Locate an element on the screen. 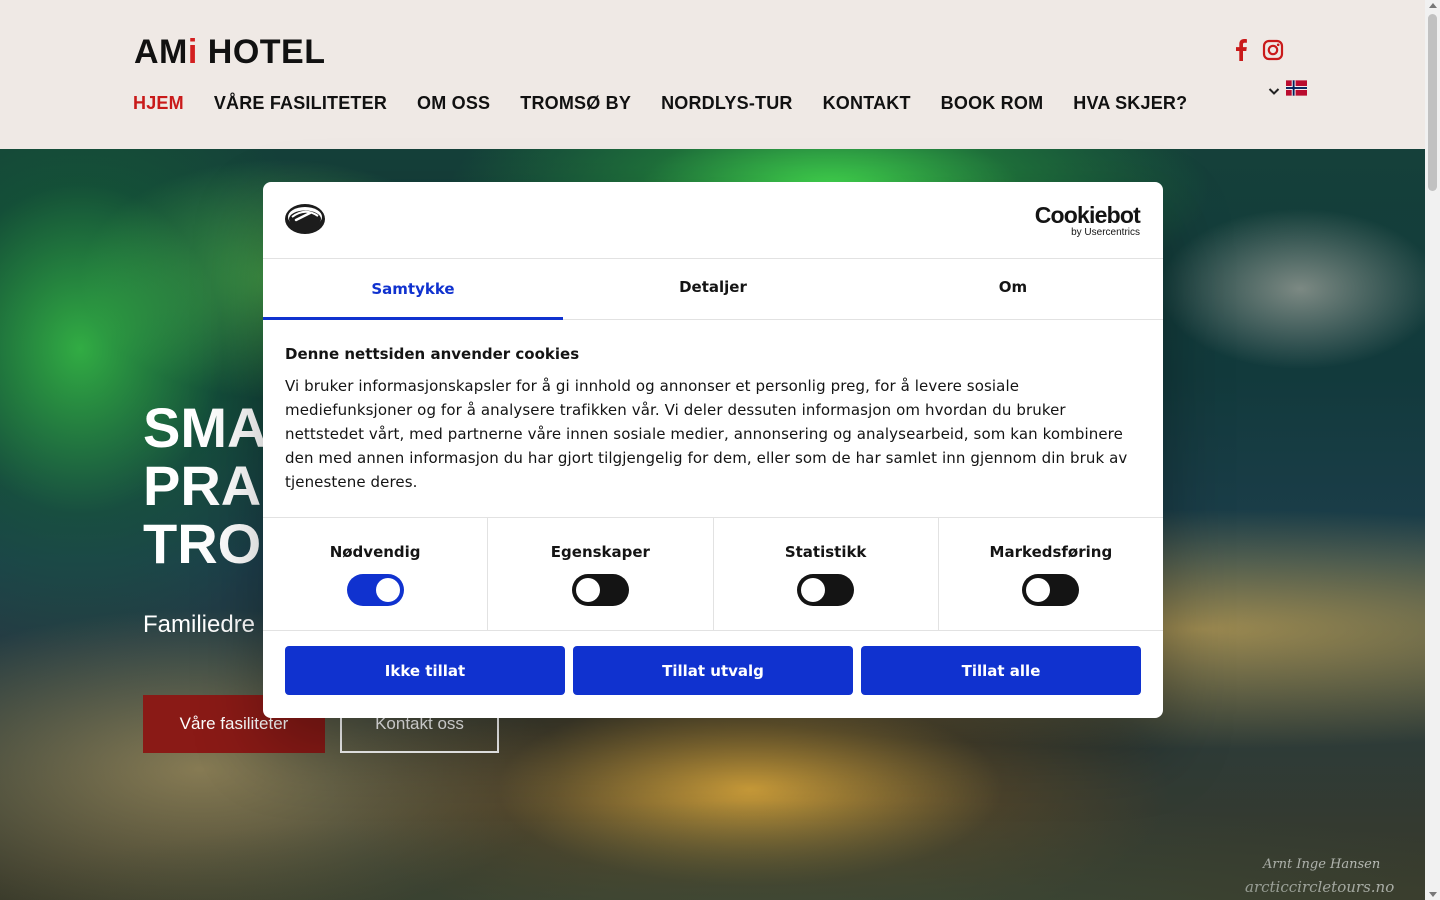  chevron-down-icon is located at coordinates (1274, 90).